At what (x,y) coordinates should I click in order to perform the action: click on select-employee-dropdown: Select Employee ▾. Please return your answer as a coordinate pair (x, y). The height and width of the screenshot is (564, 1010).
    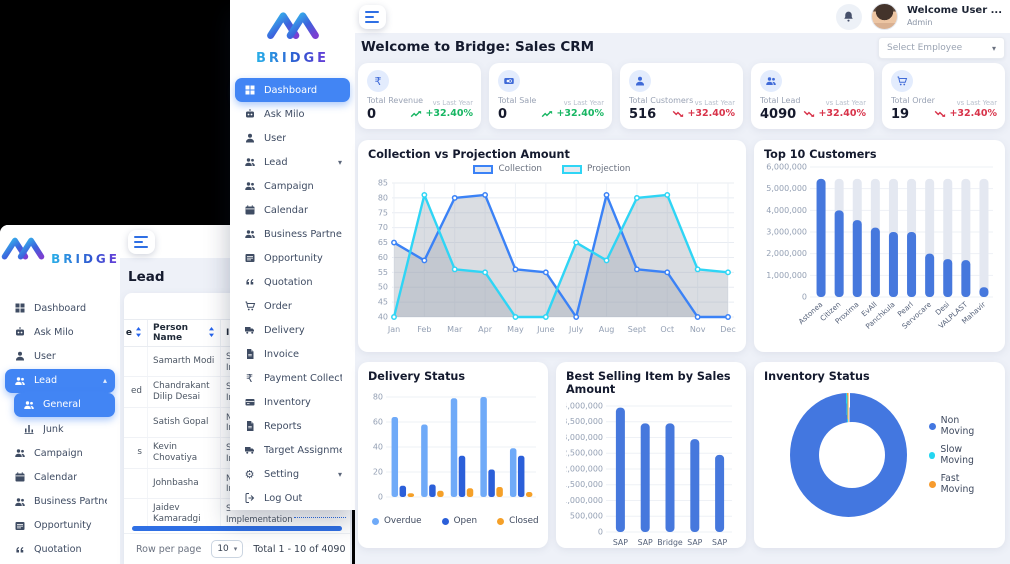
    Looking at the image, I should click on (941, 48).